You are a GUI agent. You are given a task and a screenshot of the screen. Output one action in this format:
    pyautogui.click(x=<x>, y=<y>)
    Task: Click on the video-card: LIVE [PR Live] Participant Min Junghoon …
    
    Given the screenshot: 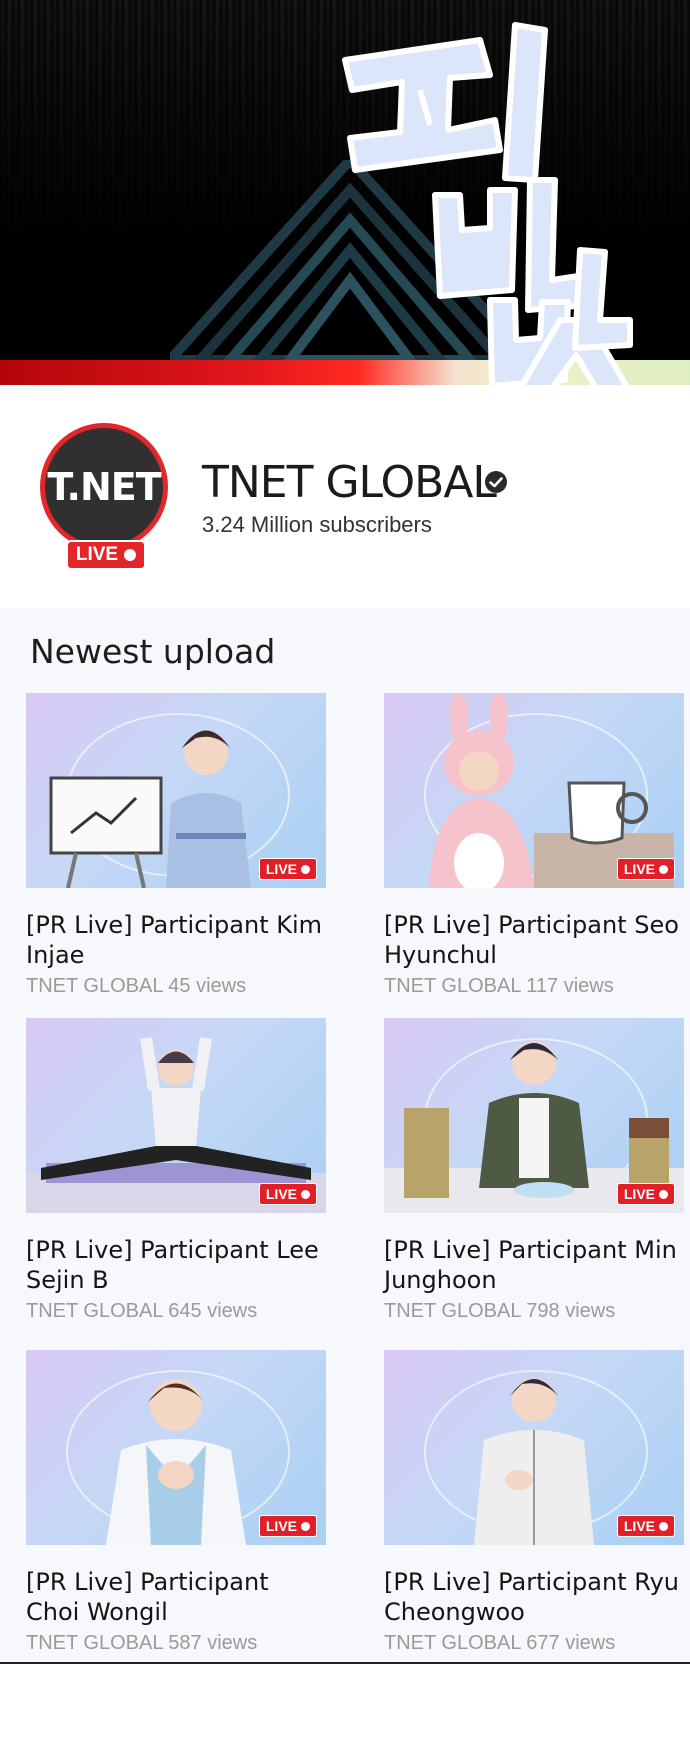 What is the action you would take?
    pyautogui.click(x=534, y=1170)
    